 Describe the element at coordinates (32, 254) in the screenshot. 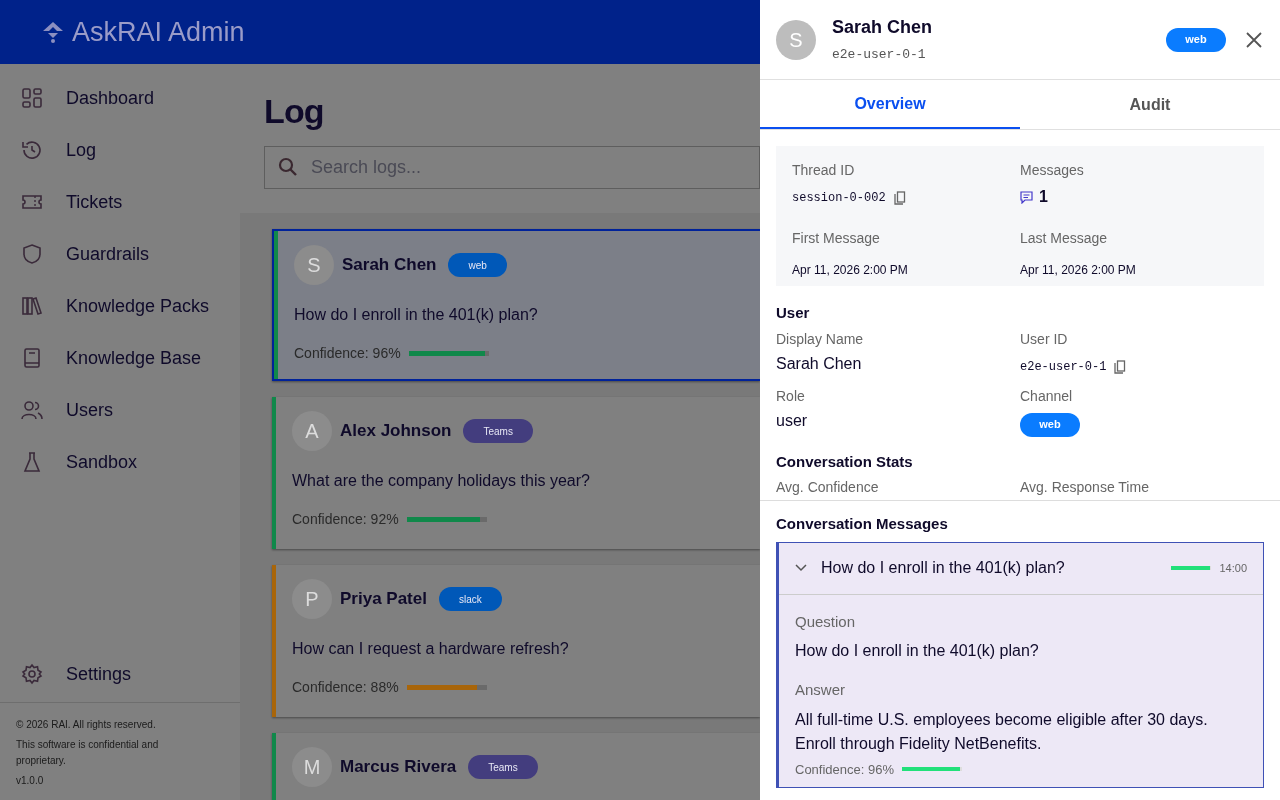

I see `shield-icon` at that location.